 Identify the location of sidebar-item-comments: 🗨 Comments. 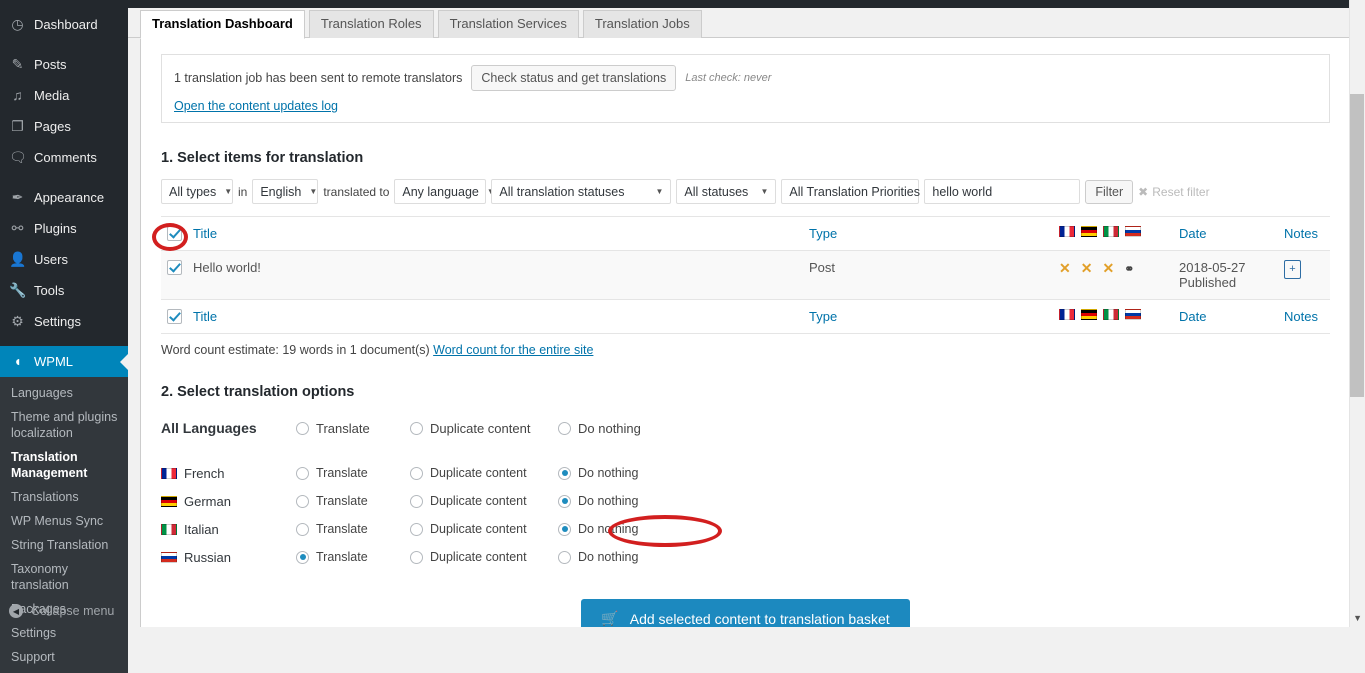
(64, 157).